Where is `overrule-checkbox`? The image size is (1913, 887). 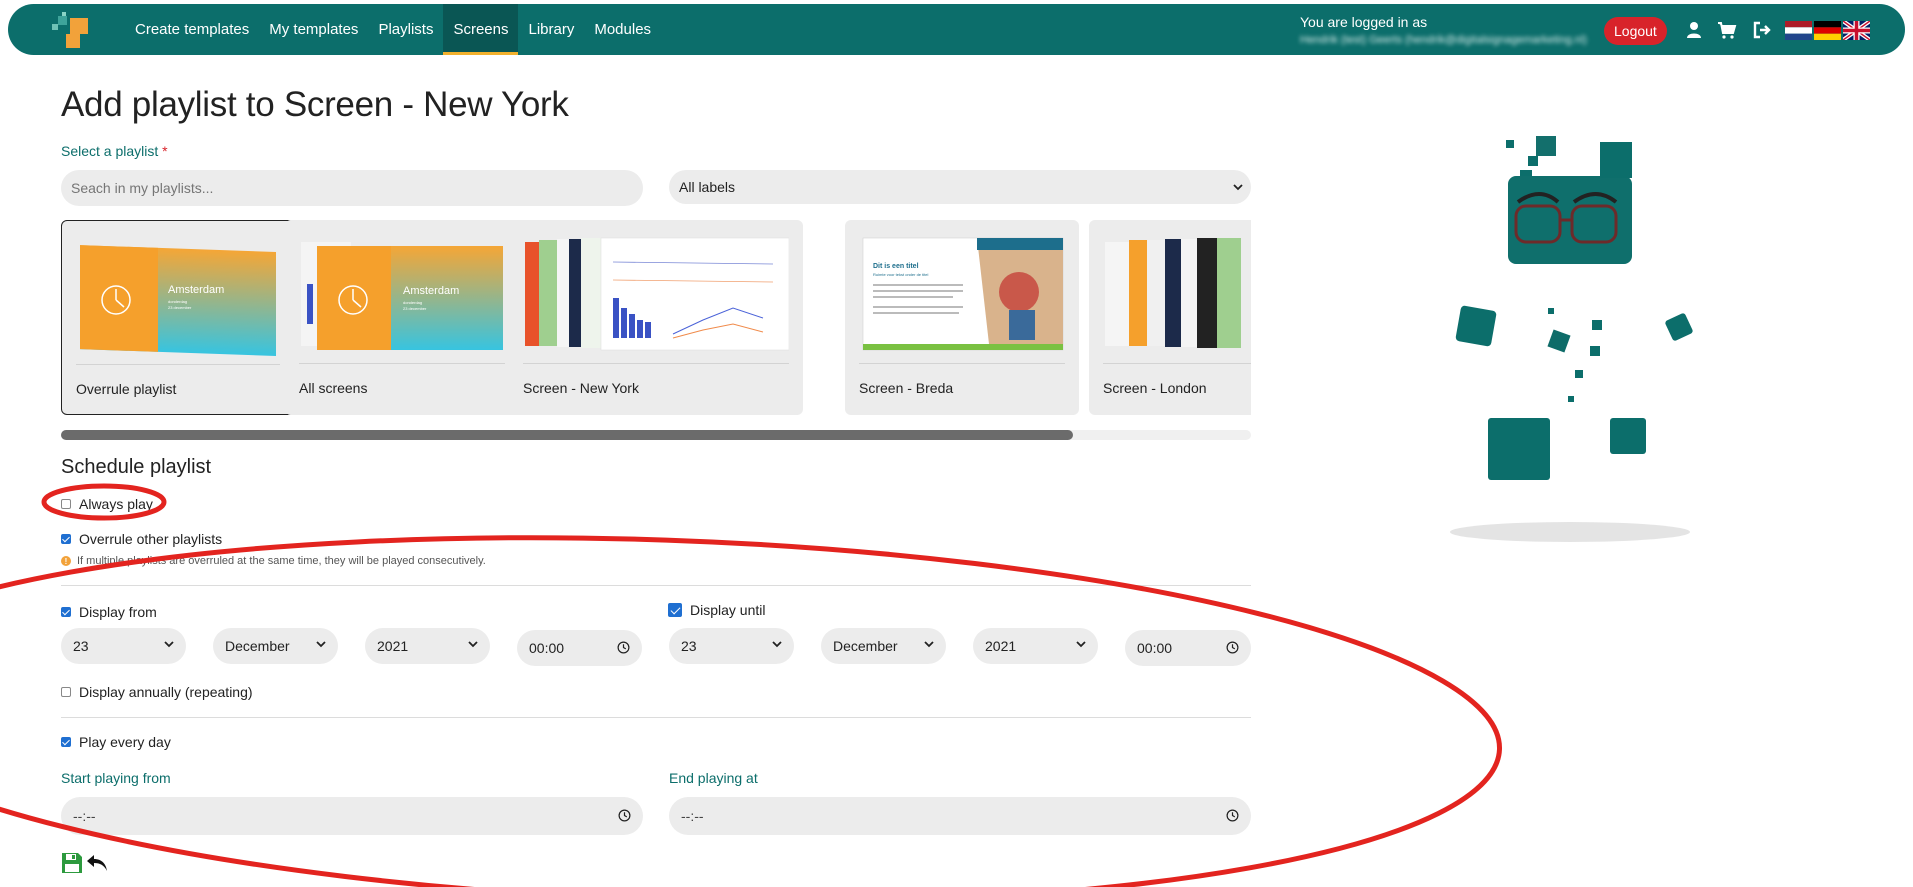 overrule-checkbox is located at coordinates (66, 539).